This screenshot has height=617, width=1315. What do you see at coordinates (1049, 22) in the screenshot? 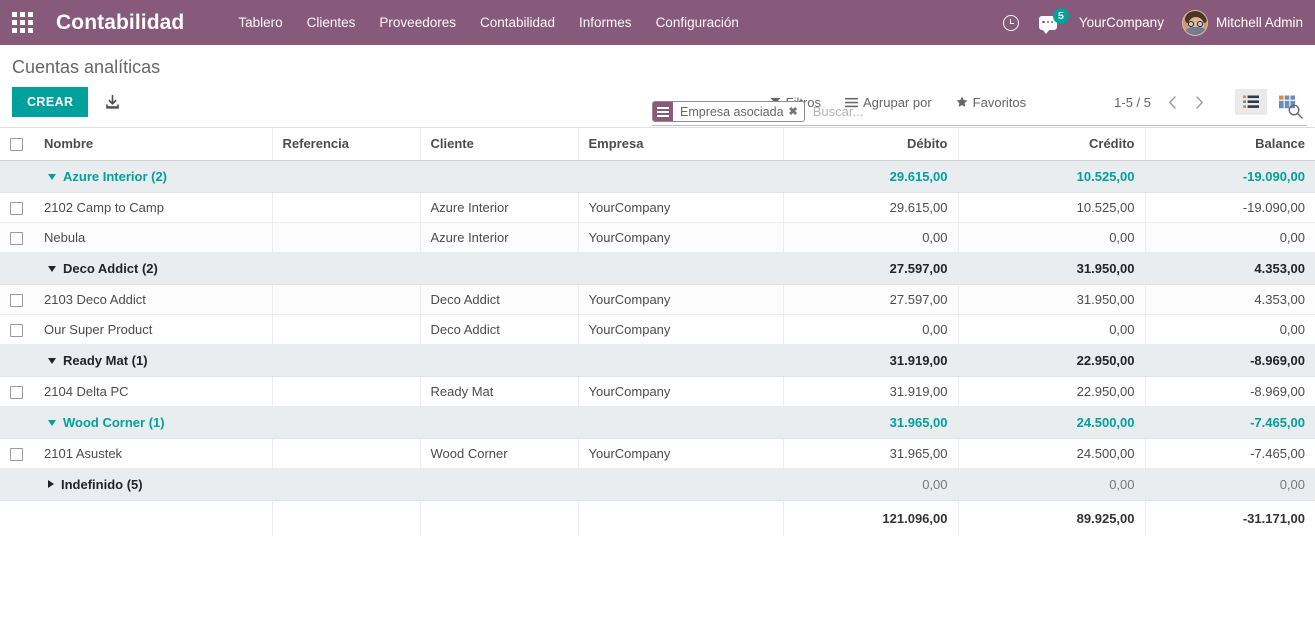
I see `messages-button: 5` at bounding box center [1049, 22].